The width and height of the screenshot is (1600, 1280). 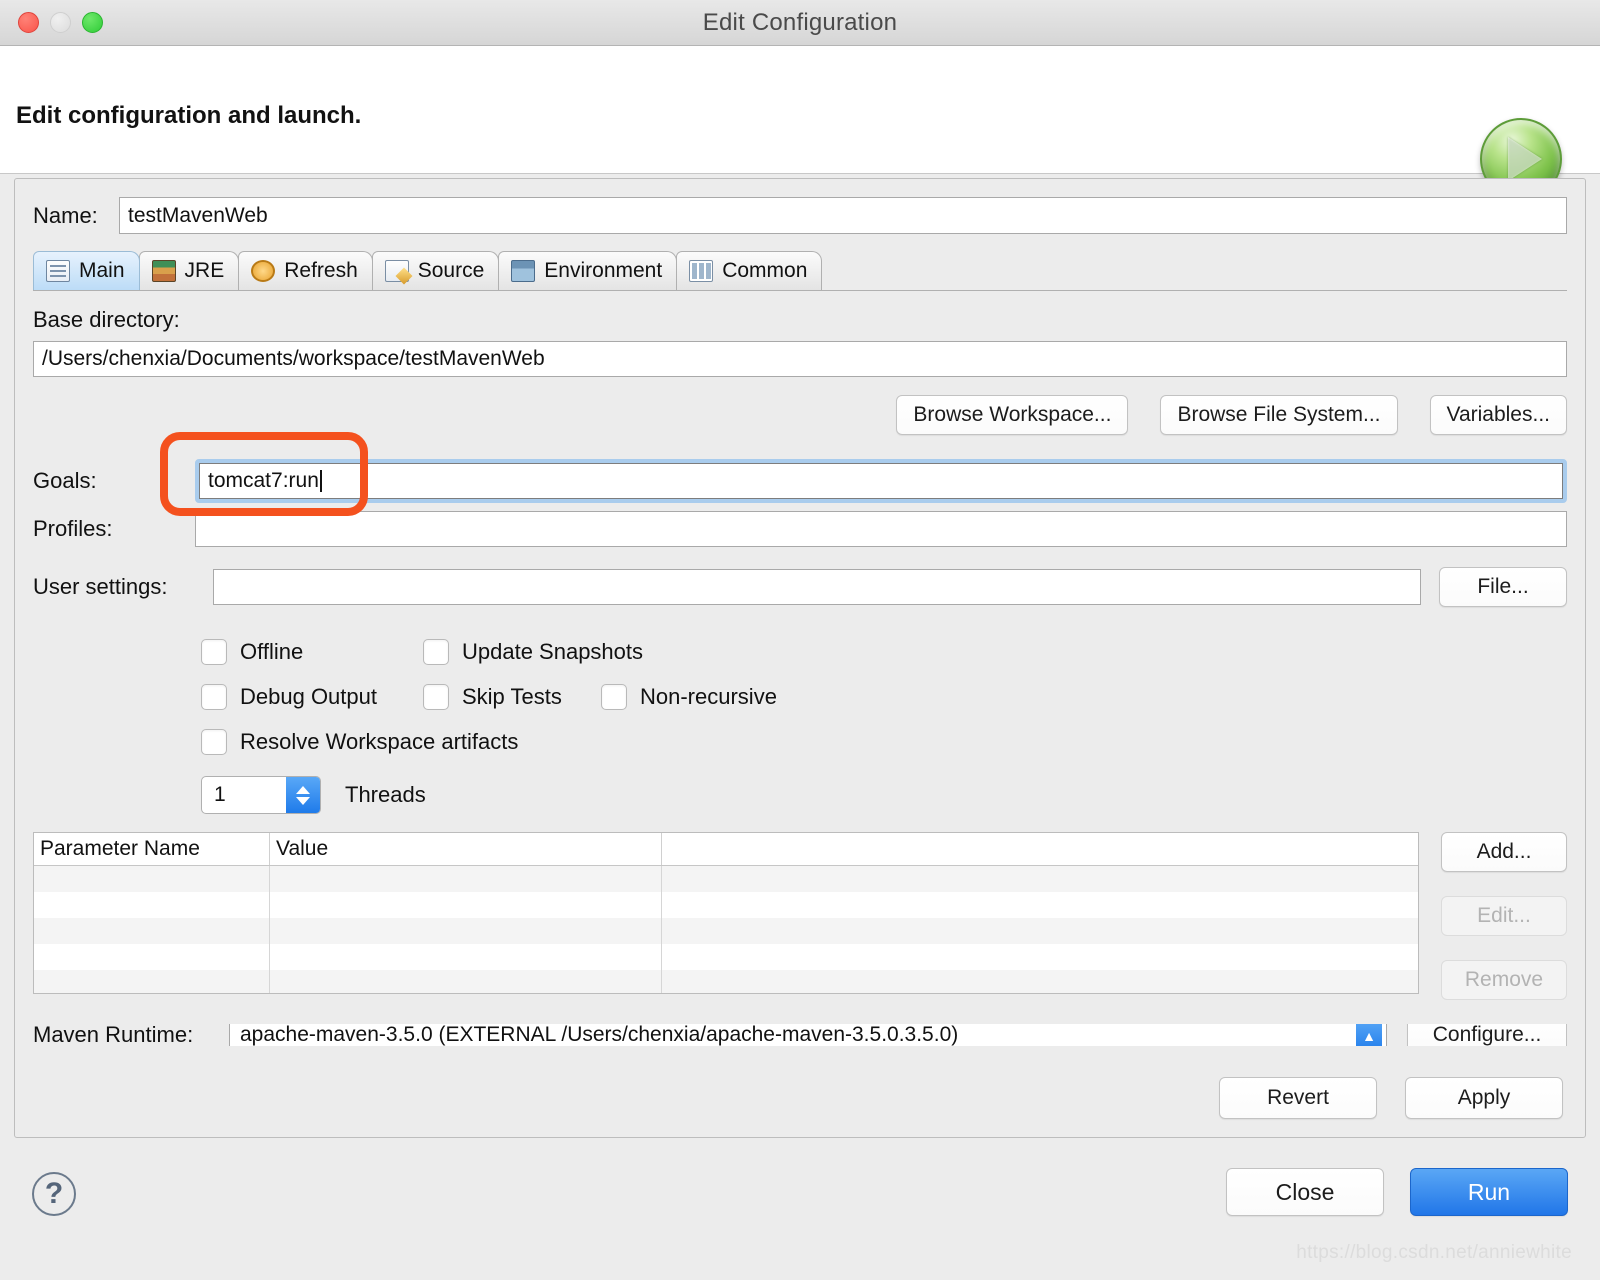 What do you see at coordinates (54, 1194) in the screenshot?
I see `help-question-icon: ?` at bounding box center [54, 1194].